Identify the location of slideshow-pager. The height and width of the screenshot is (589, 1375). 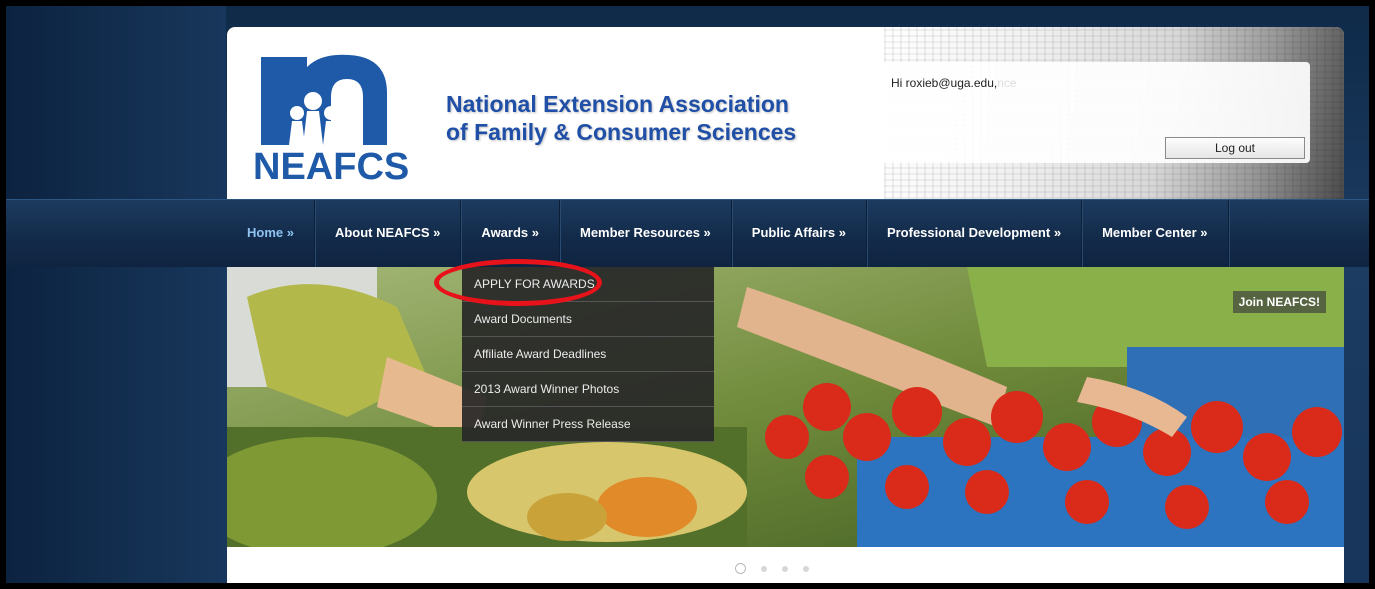
(785, 565).